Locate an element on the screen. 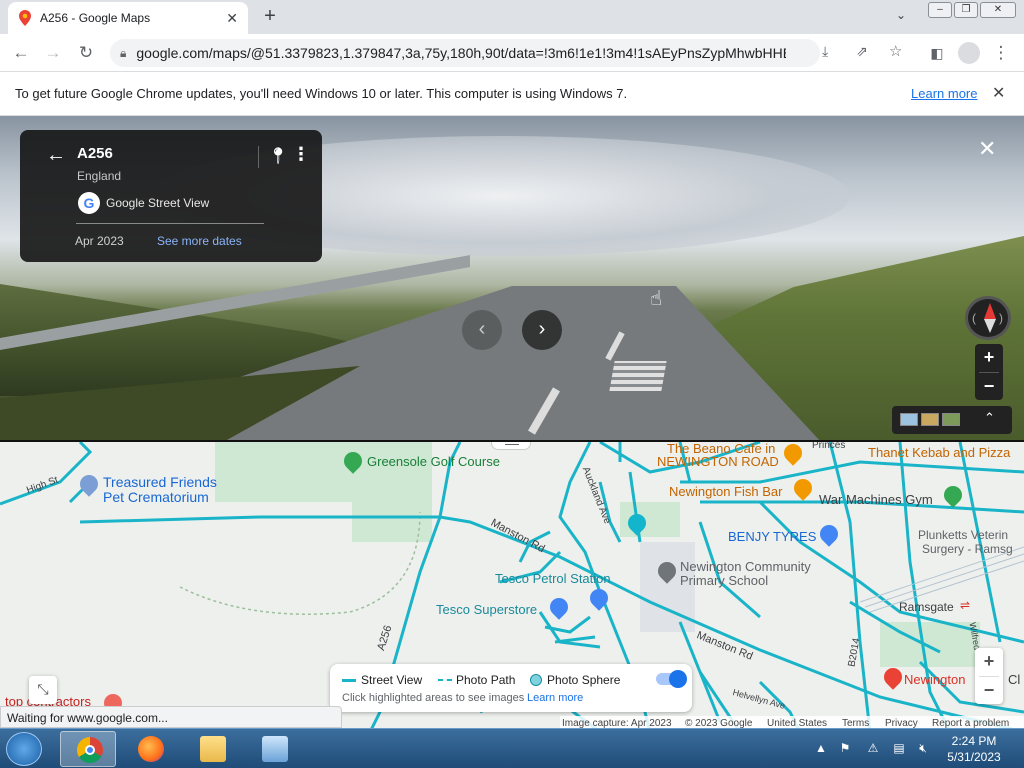 The height and width of the screenshot is (768, 1024). place-label: Cl is located at coordinates (1014, 679).